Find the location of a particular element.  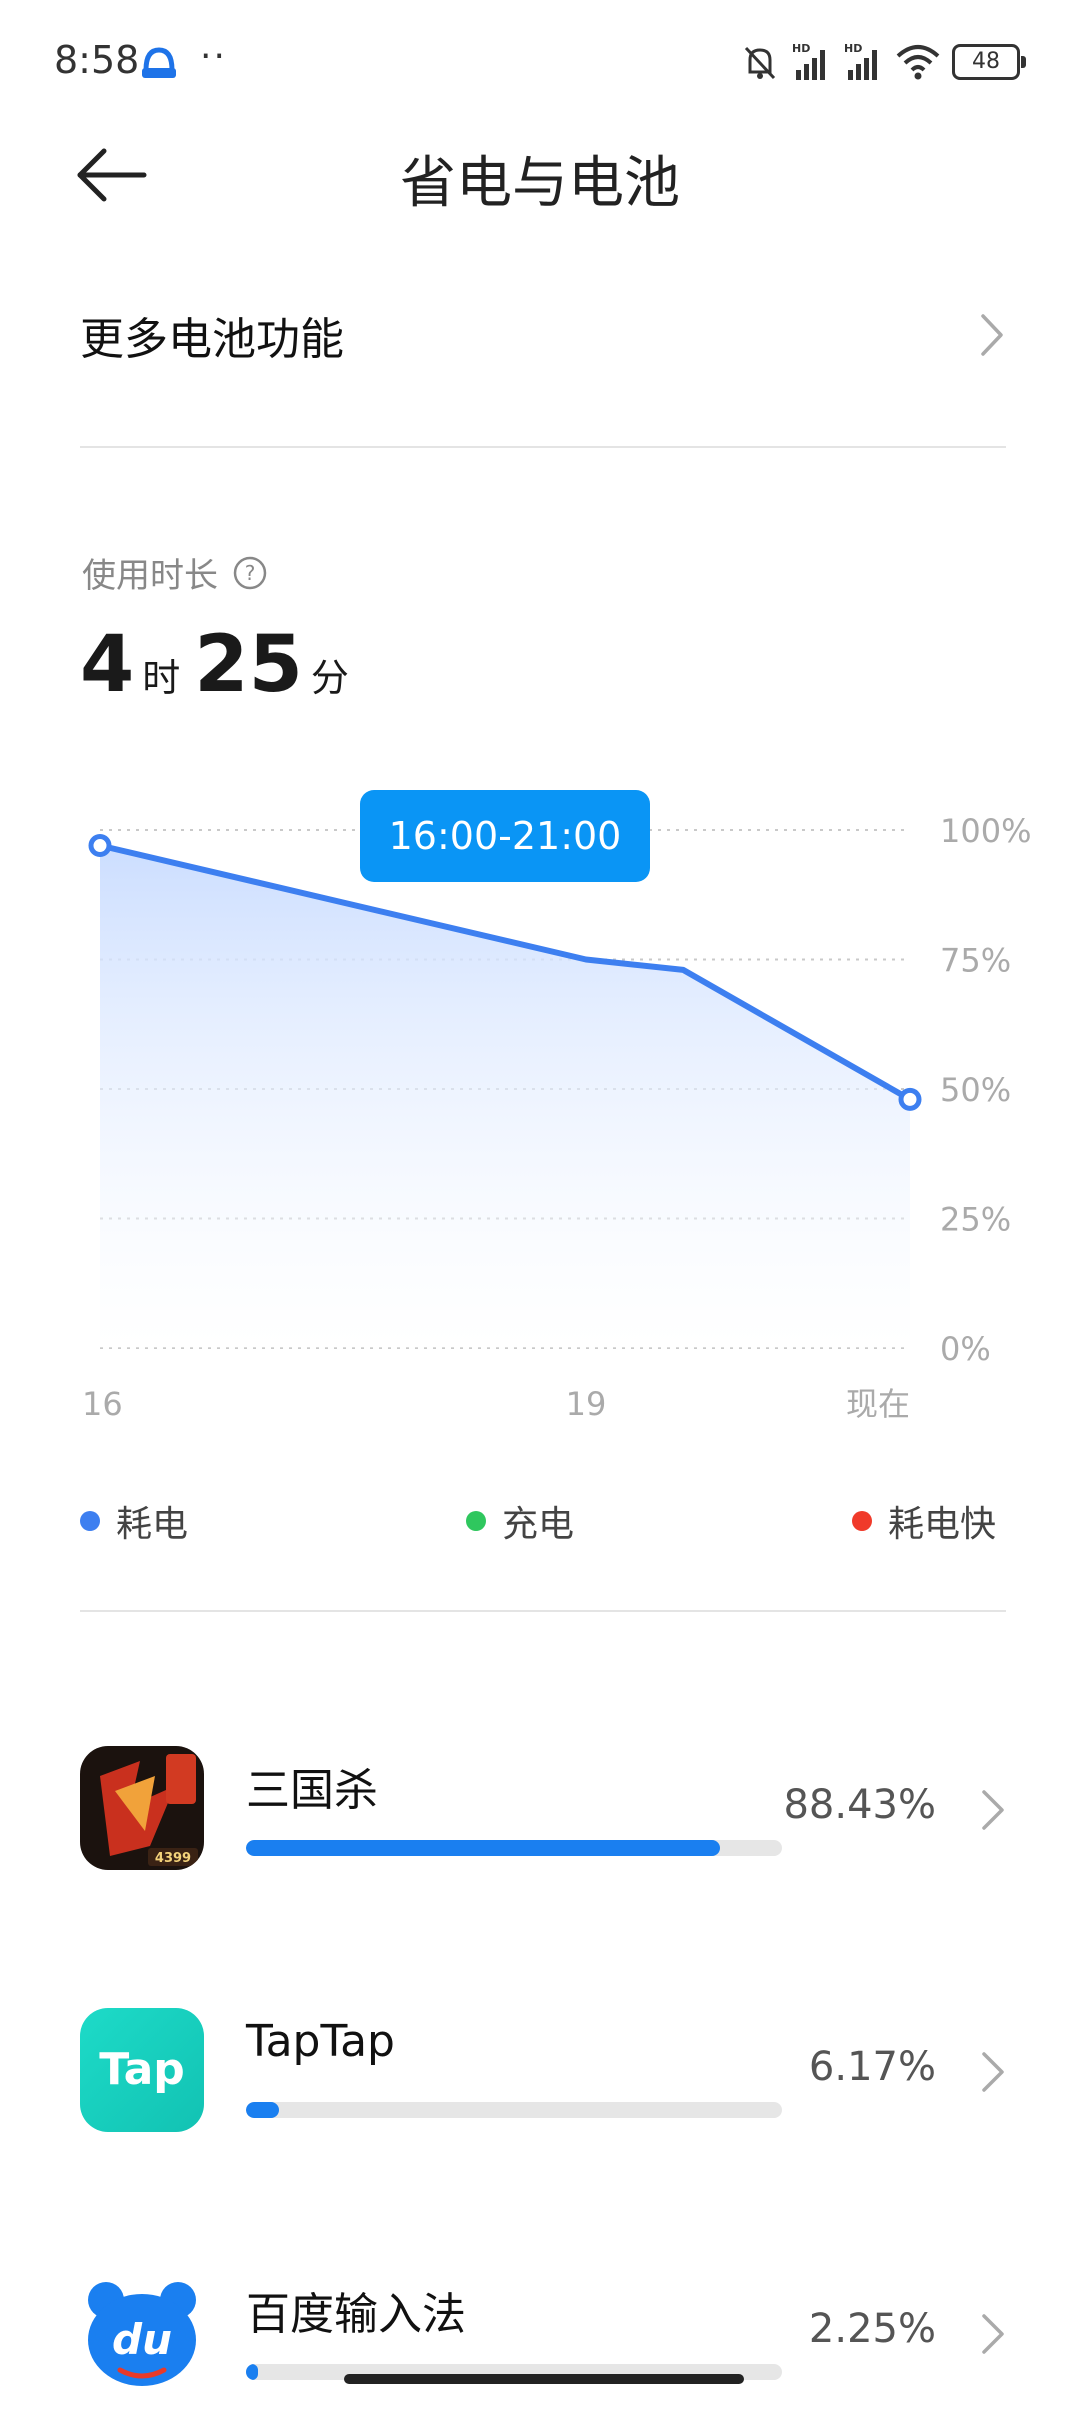

taptap-icon-text: Tap is located at coordinates (142, 2069).